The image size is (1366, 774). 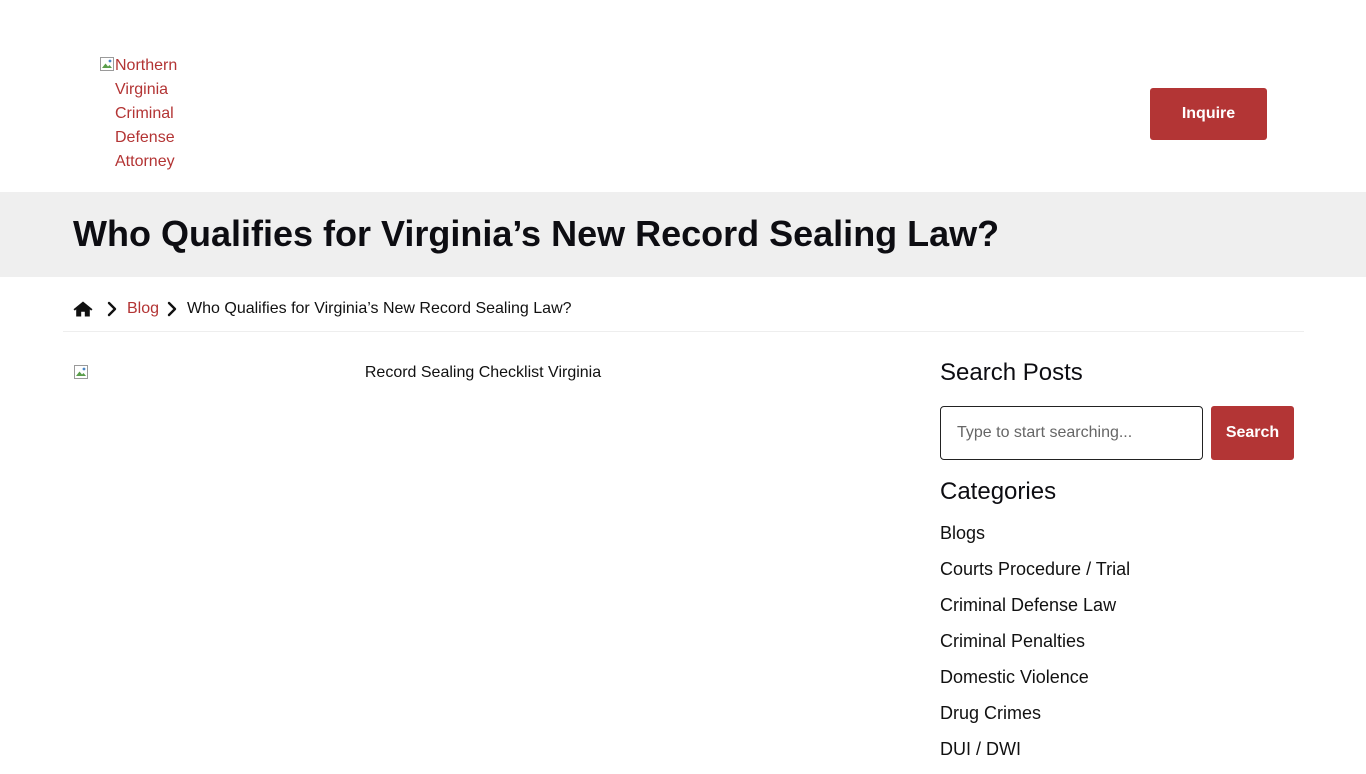 What do you see at coordinates (1012, 641) in the screenshot?
I see `category-link-criminal-penalties: Criminal Penalties` at bounding box center [1012, 641].